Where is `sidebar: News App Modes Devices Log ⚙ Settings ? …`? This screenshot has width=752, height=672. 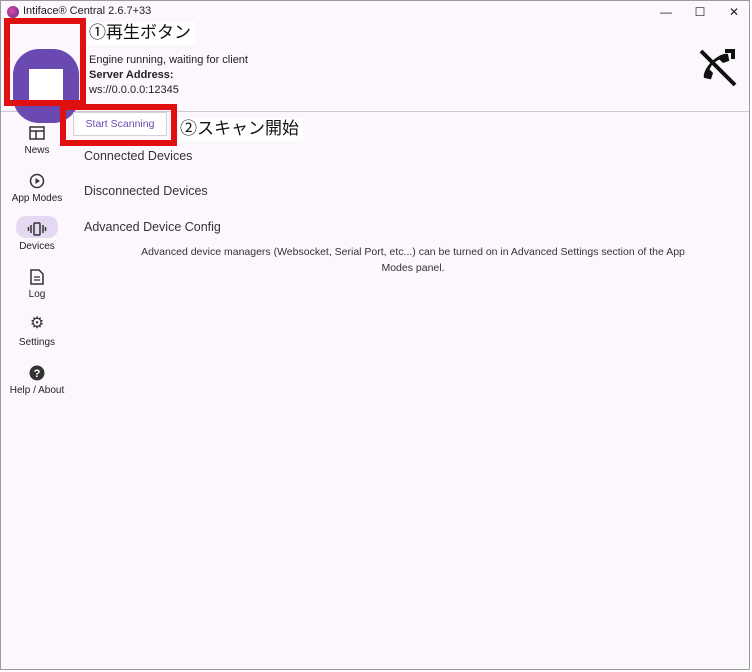
sidebar: News App Modes Devices Log ⚙ Settings ? … is located at coordinates (37, 272).